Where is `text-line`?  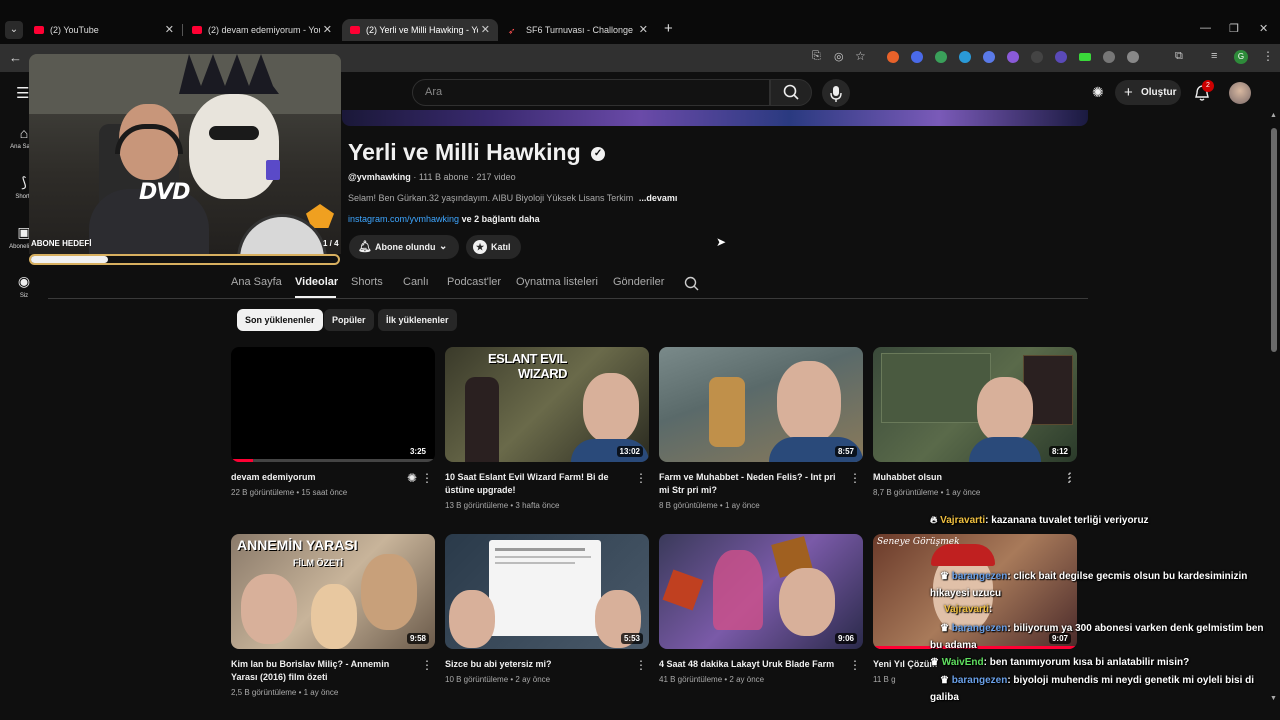 text-line is located at coordinates (540, 549).